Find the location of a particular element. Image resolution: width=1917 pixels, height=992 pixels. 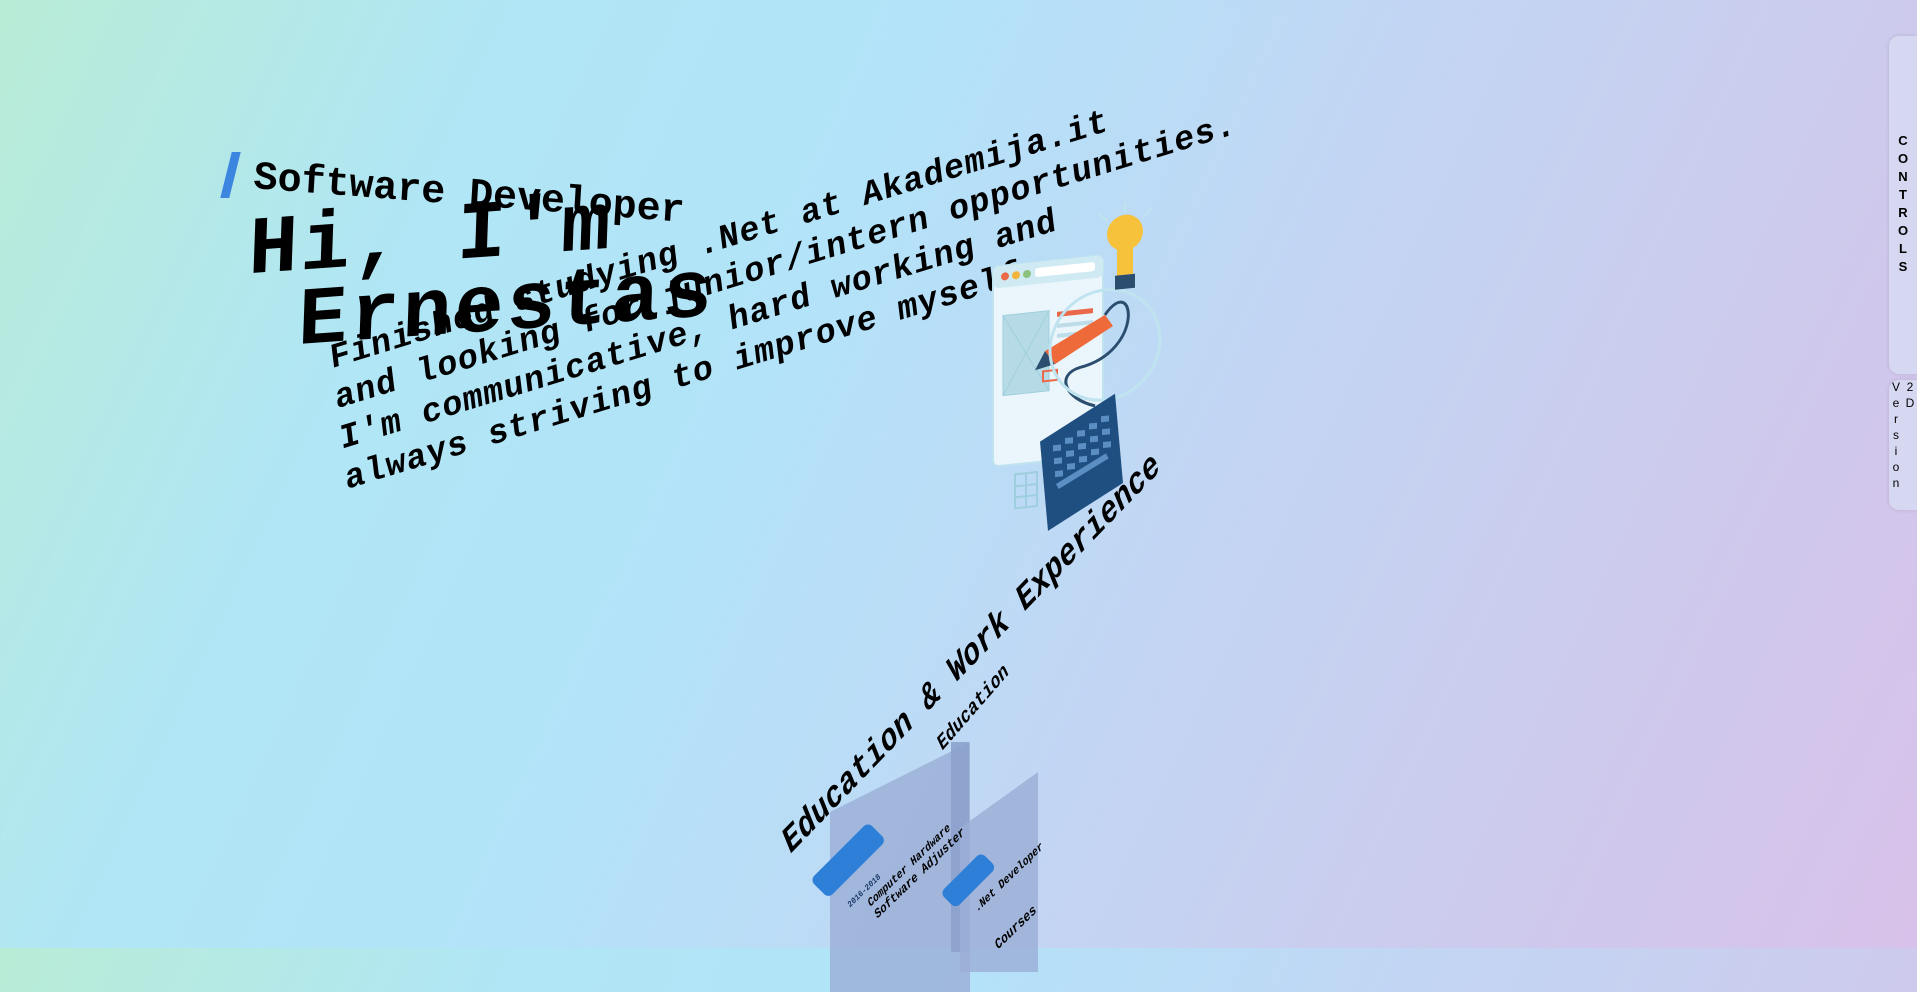

controls-label: CONTROLS is located at coordinates (1903, 205).